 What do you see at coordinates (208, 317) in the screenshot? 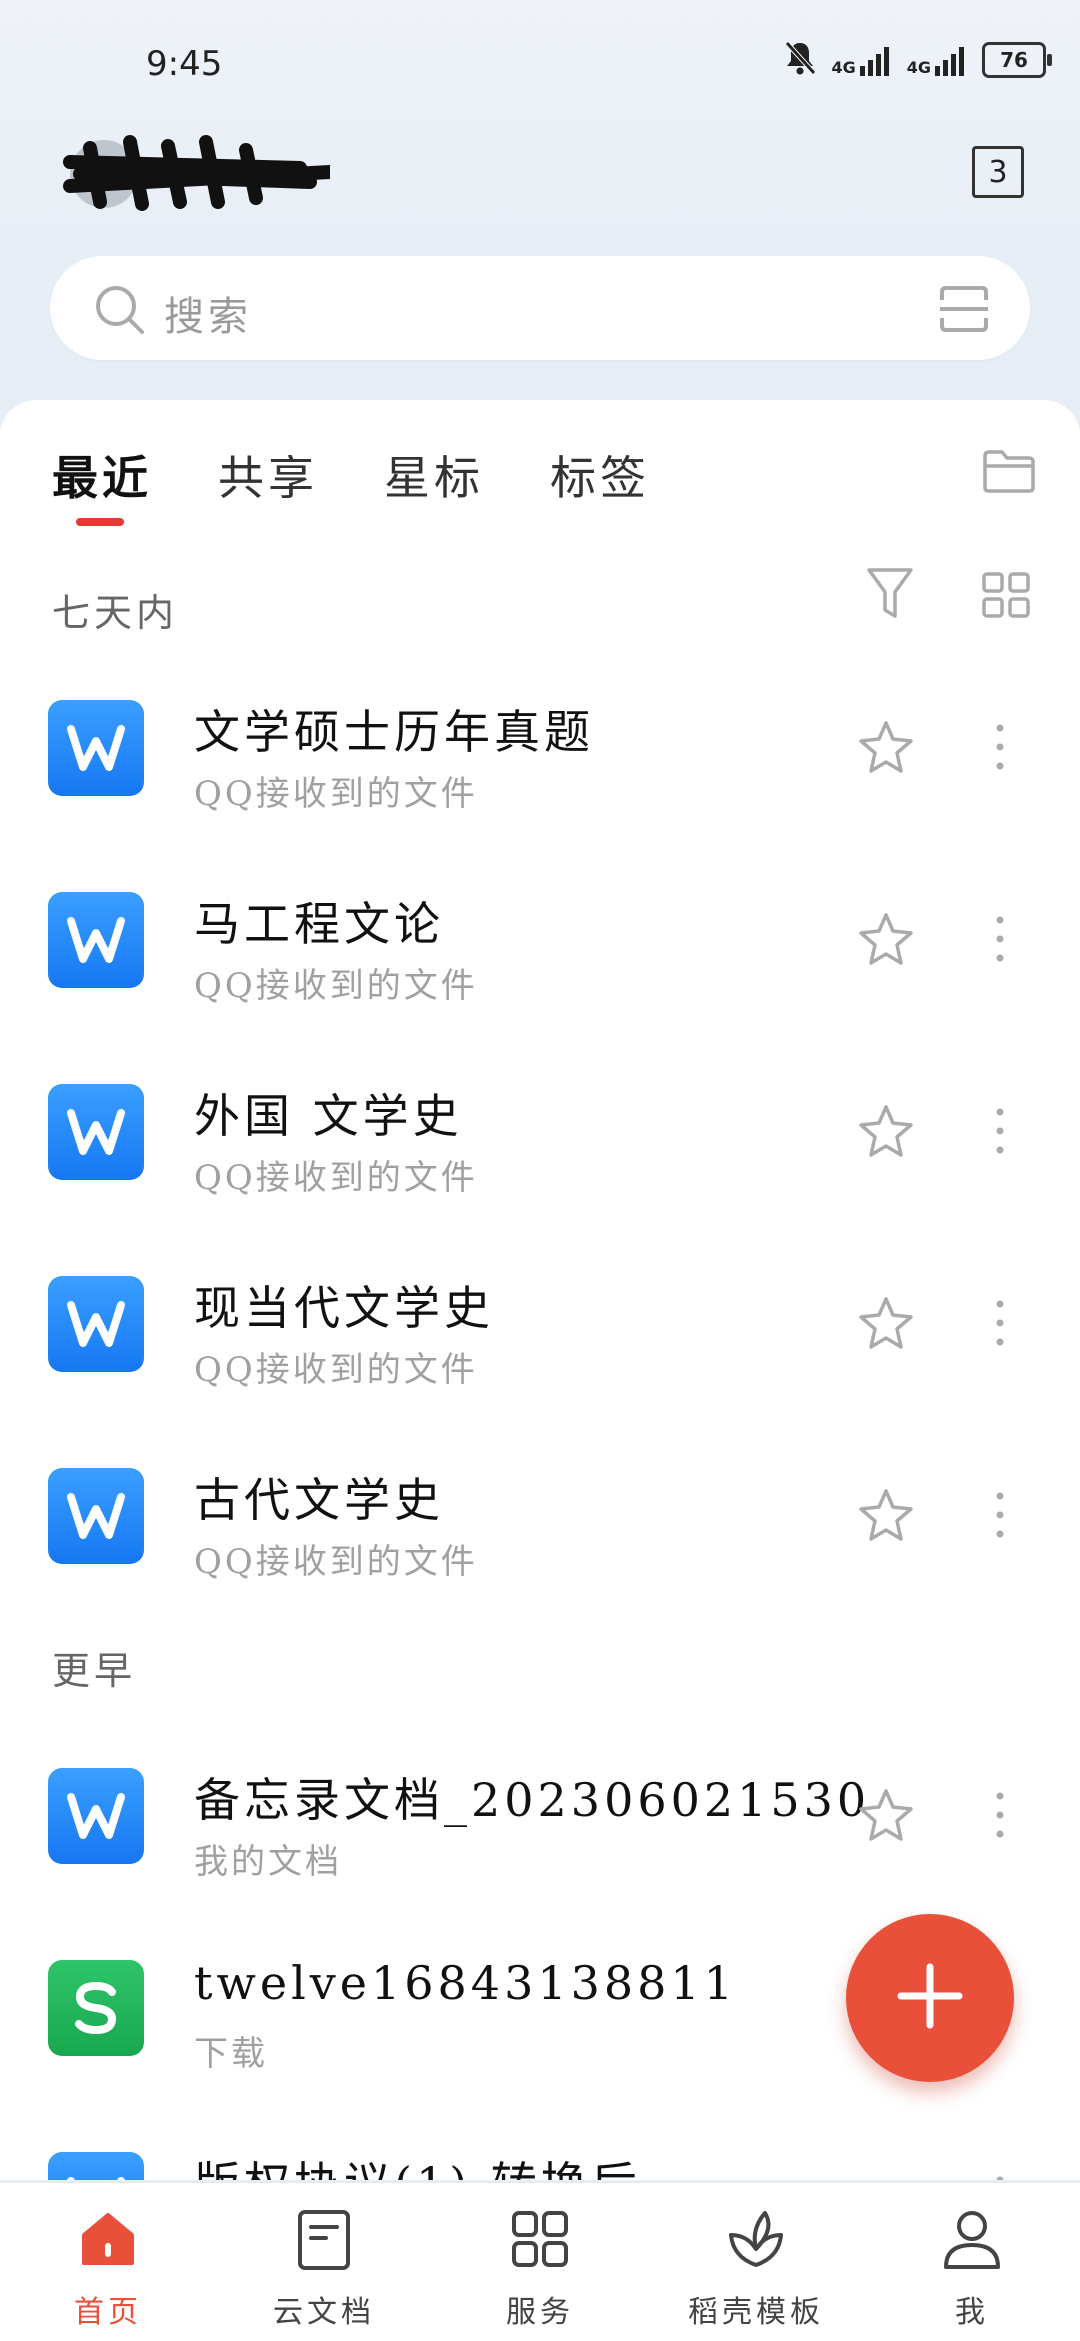
I see `search-placeholder: 搜索` at bounding box center [208, 317].